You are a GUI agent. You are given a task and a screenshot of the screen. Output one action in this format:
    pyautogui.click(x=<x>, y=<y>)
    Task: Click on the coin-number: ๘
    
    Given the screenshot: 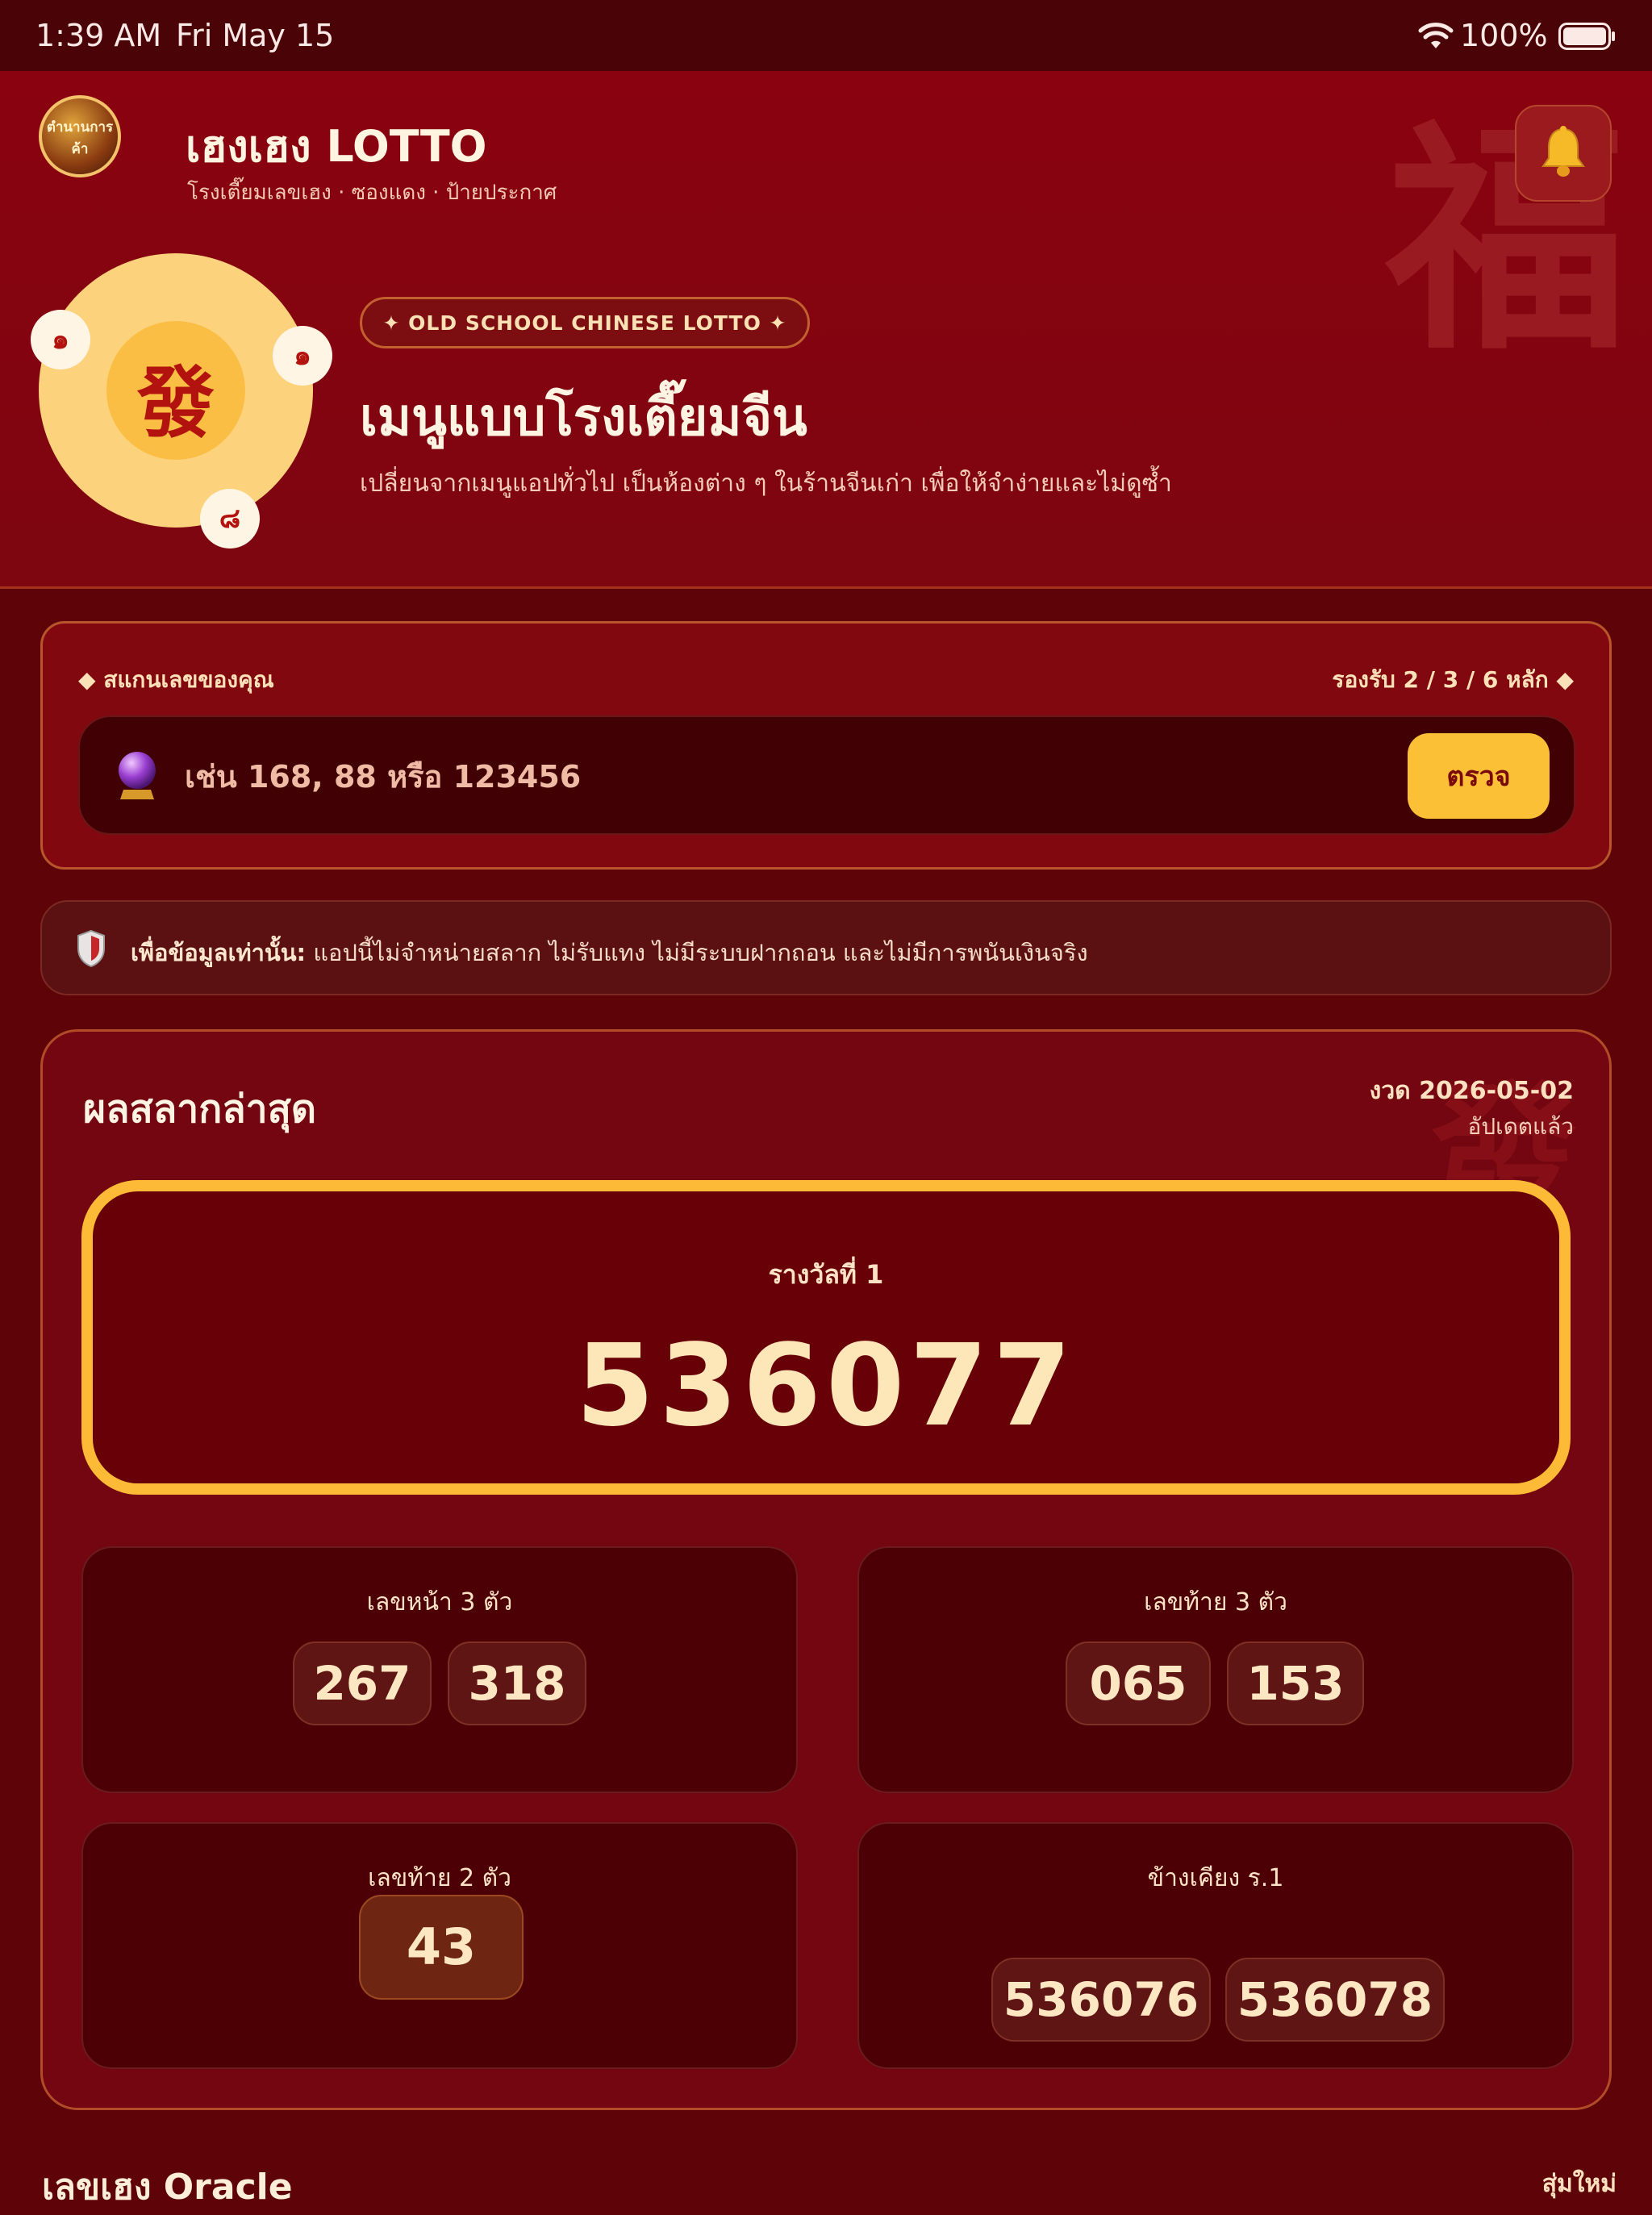 What is the action you would take?
    pyautogui.click(x=230, y=519)
    